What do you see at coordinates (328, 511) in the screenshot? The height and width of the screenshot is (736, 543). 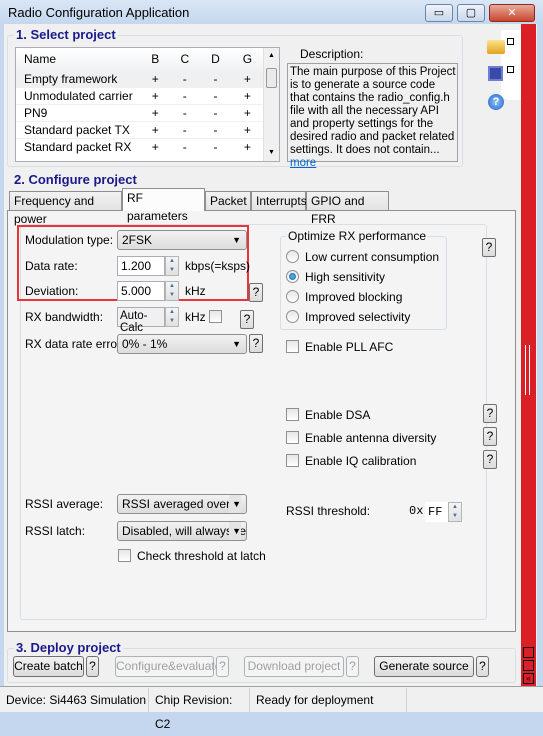 I see `rssi-threshold-label: RSSI threshold:` at bounding box center [328, 511].